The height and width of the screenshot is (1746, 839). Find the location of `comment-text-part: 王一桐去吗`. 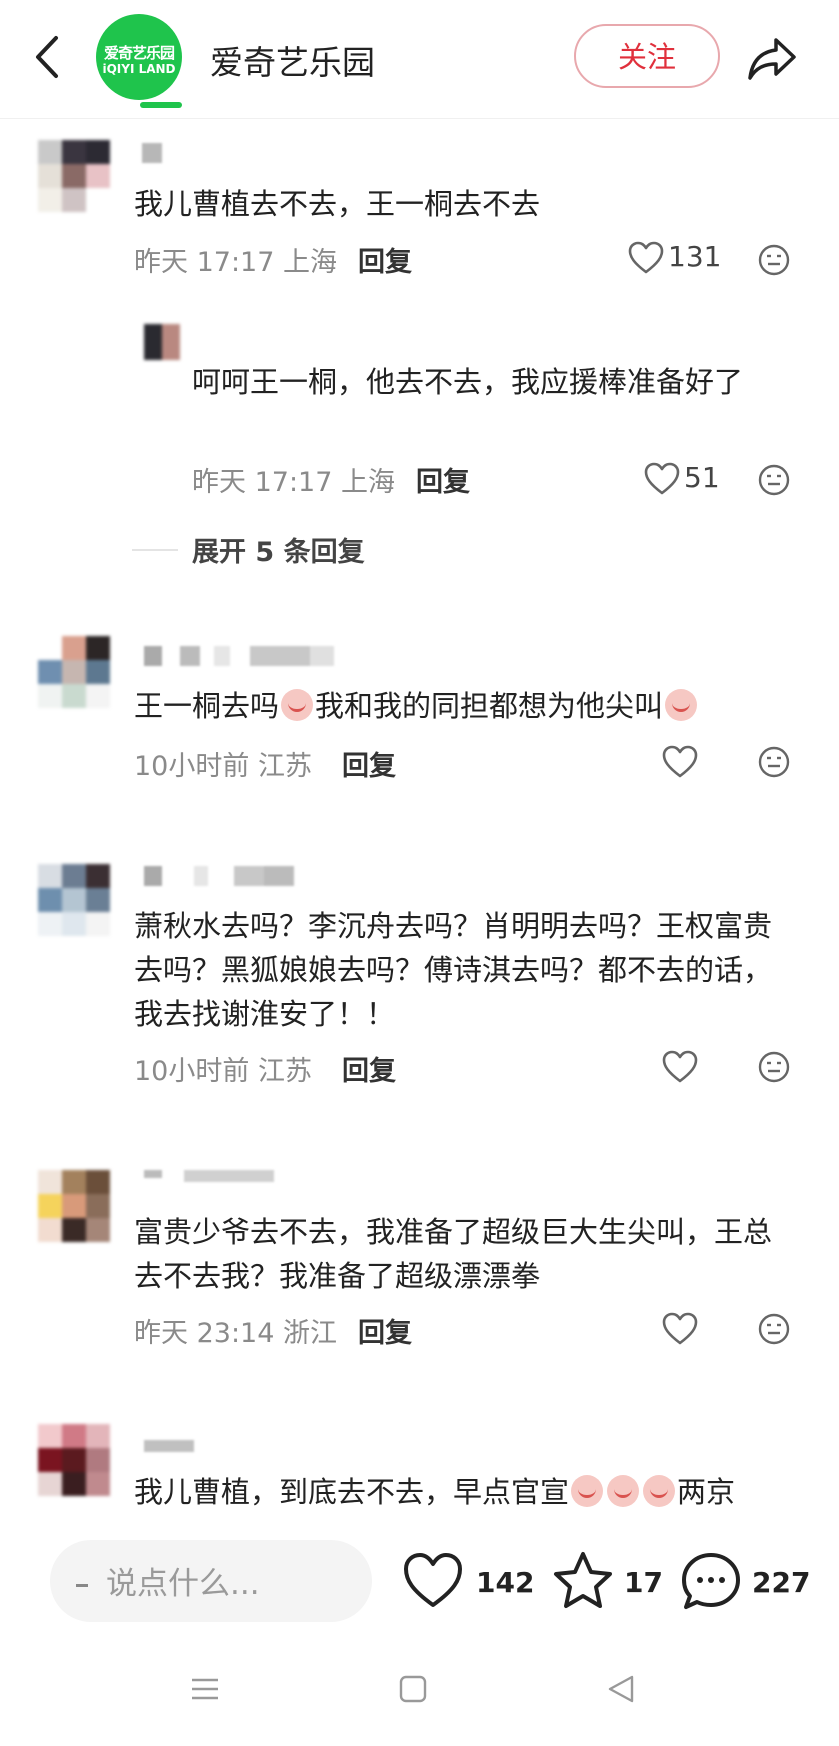

comment-text-part: 王一桐去吗 is located at coordinates (207, 706).